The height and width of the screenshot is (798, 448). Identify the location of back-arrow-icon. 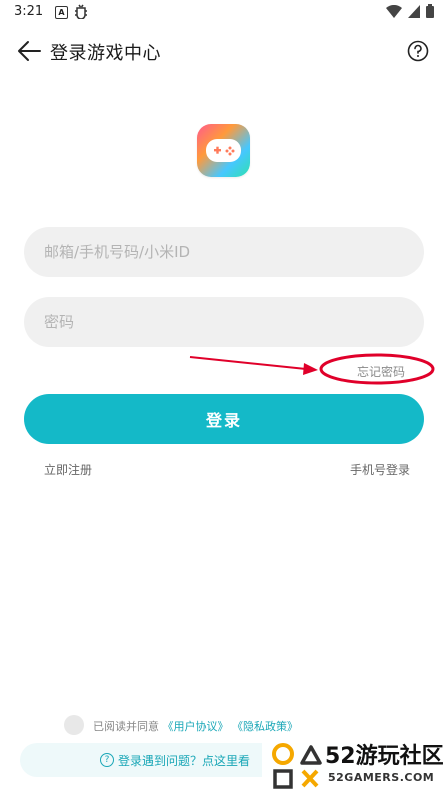
(29, 51).